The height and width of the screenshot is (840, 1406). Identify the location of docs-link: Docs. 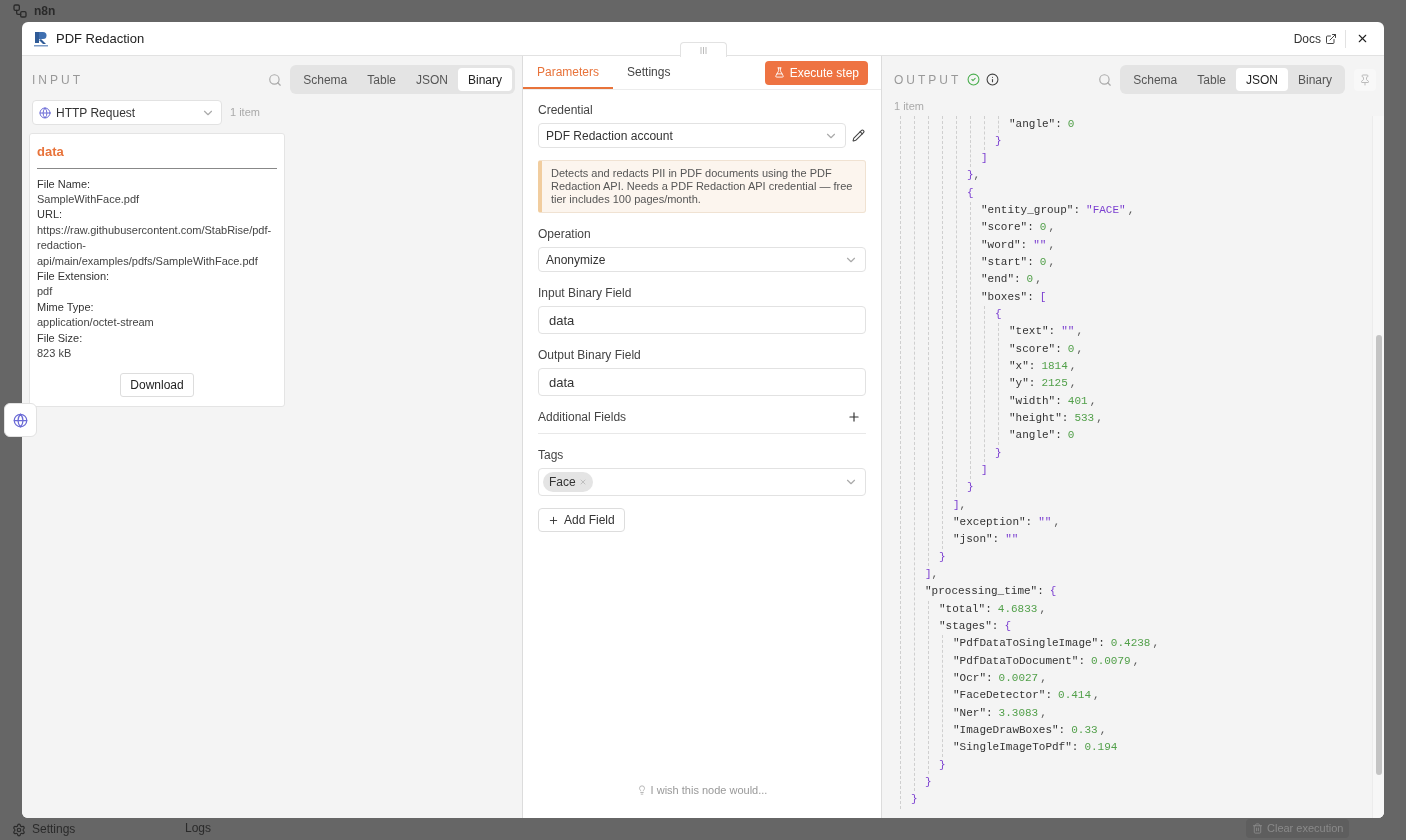
(1319, 38).